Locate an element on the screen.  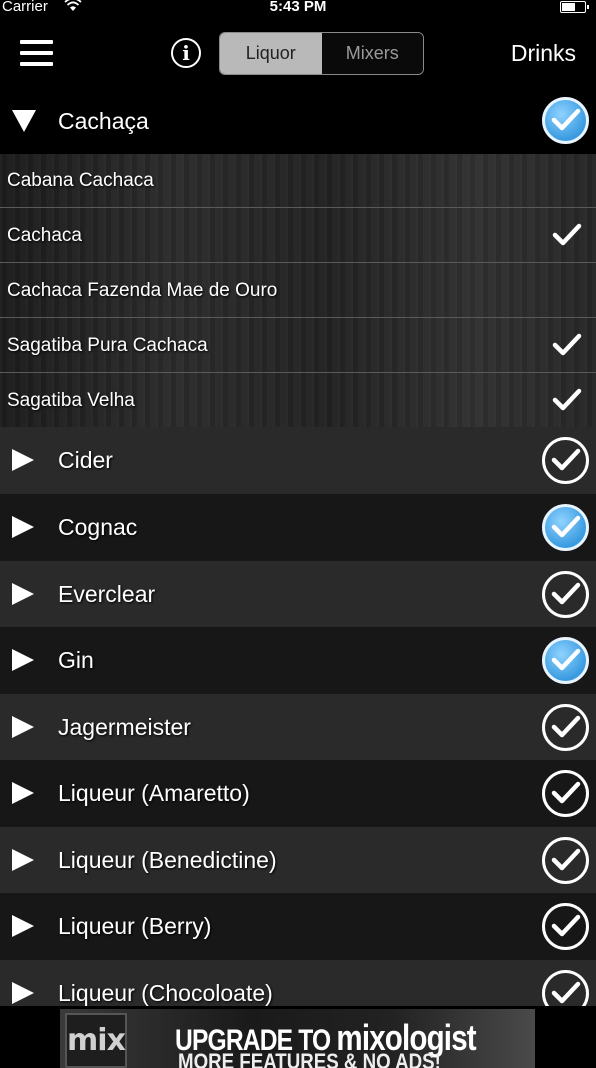
category-name: Cognac is located at coordinates (98, 527).